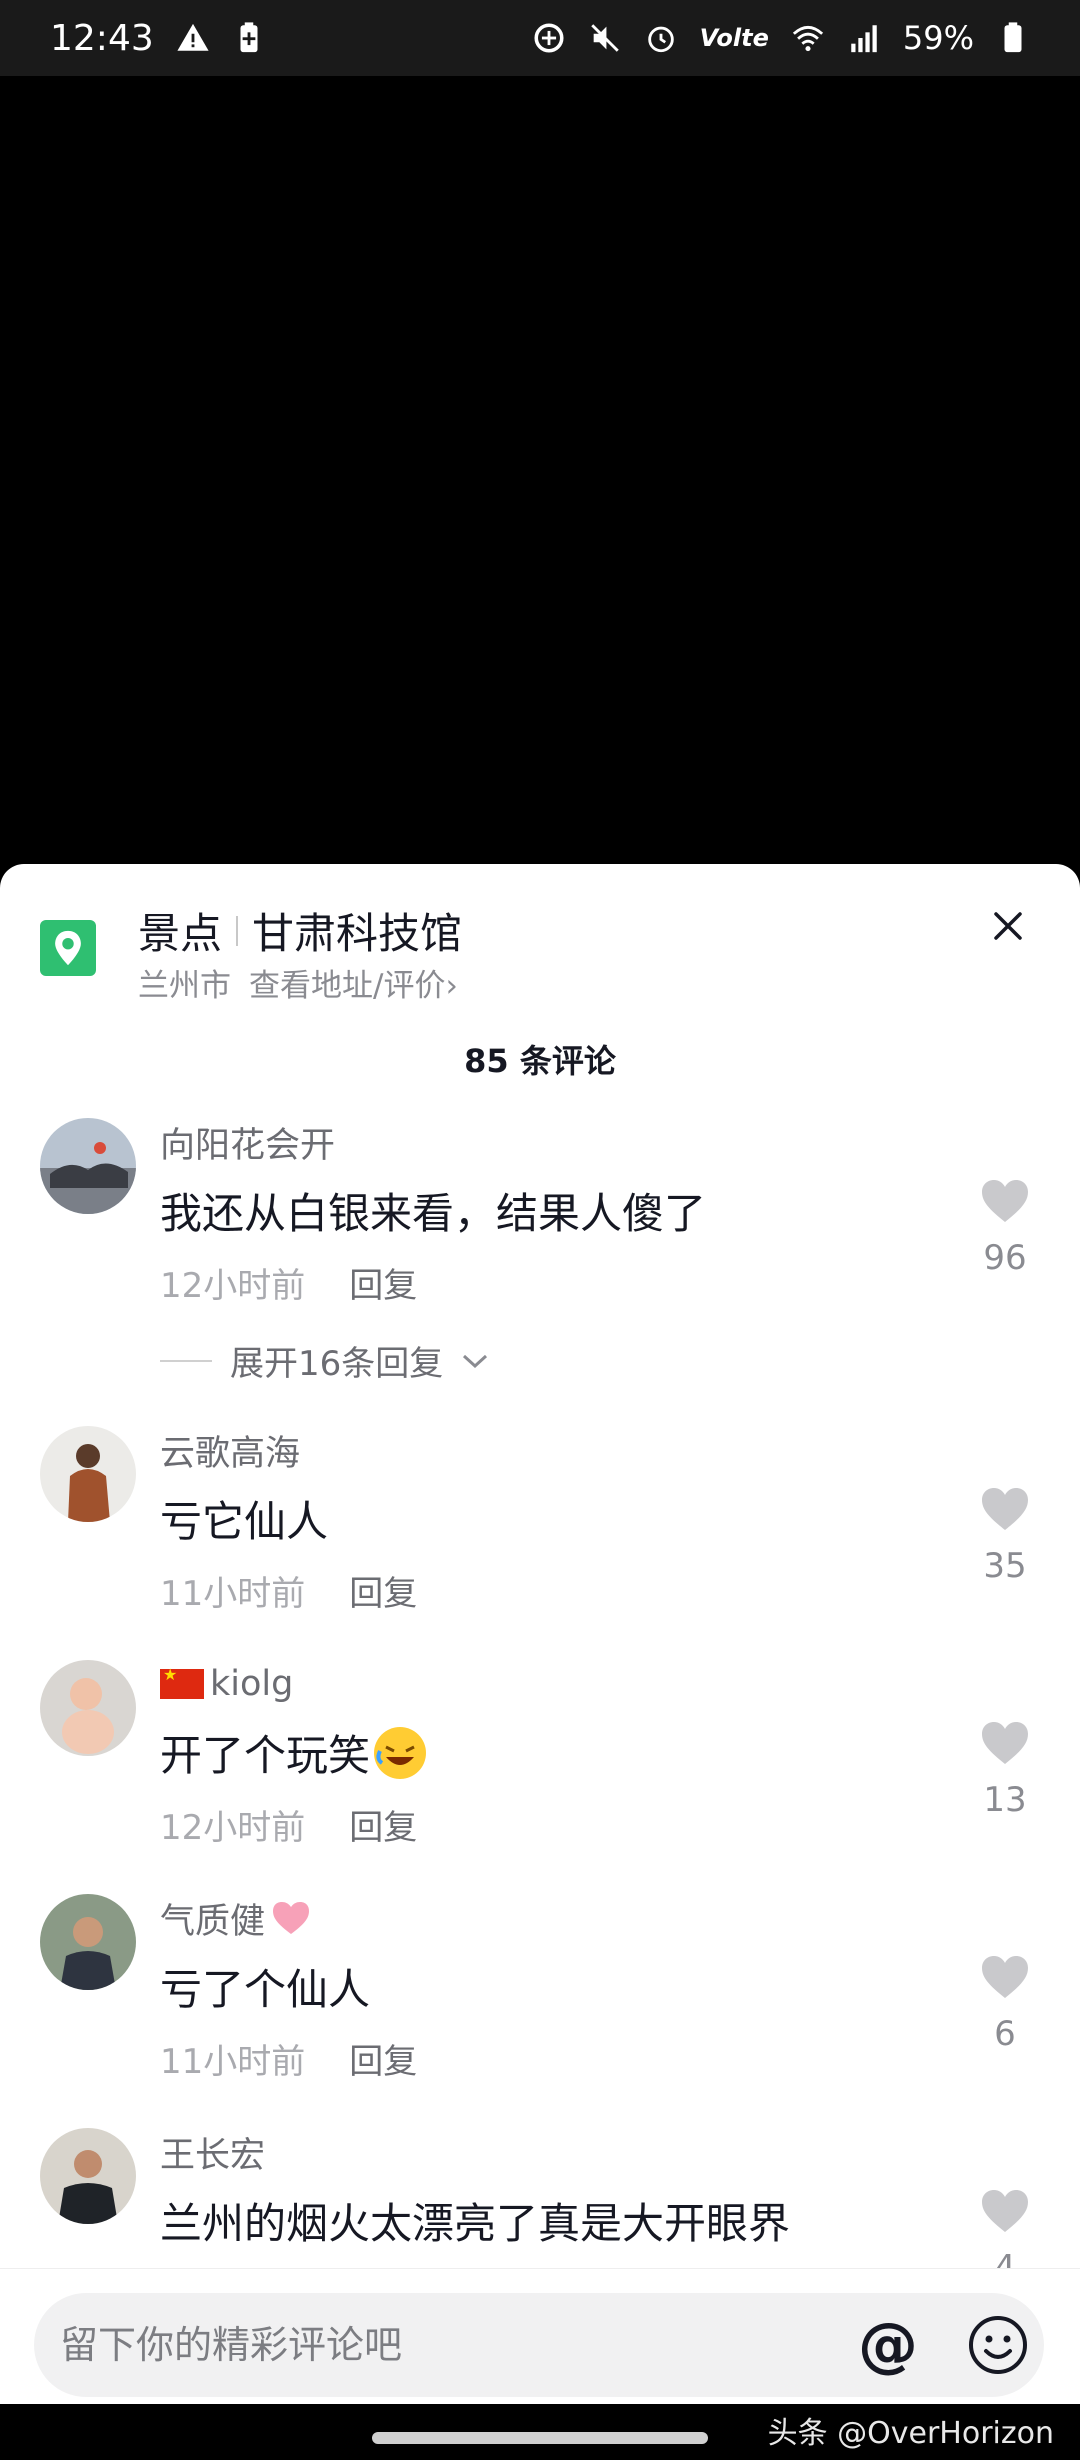  What do you see at coordinates (102, 38) in the screenshot?
I see `status-time: 12:43` at bounding box center [102, 38].